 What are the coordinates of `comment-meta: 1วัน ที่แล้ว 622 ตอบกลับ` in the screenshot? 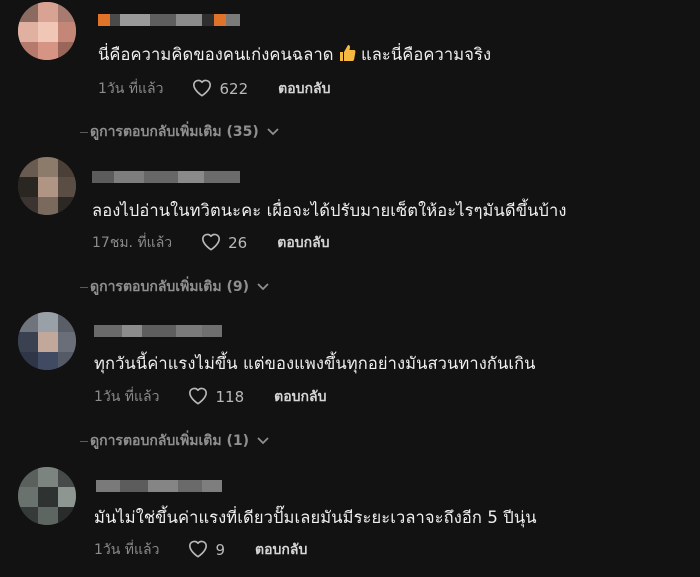 It's located at (214, 89).